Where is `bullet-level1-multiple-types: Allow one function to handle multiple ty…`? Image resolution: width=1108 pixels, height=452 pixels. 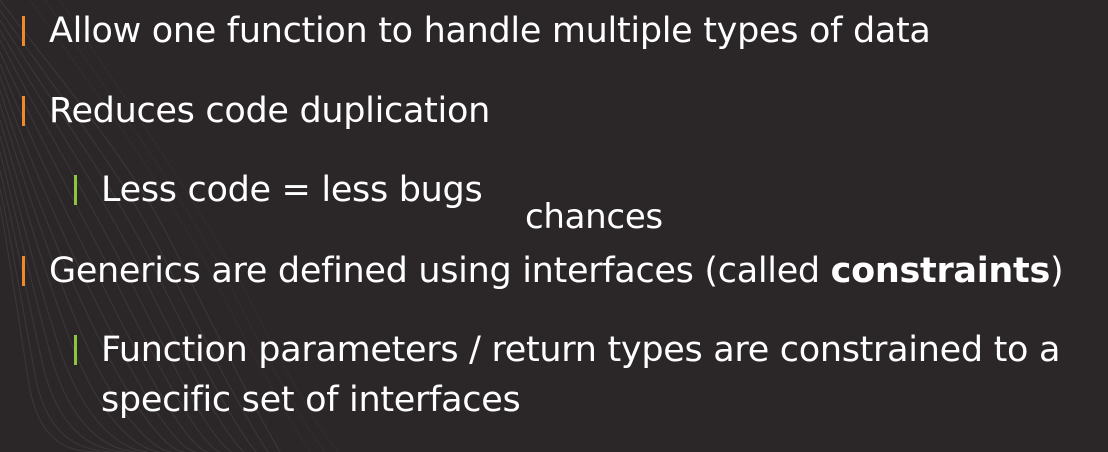
bullet-level1-multiple-types: Allow one function to handle multiple ty… is located at coordinates (476, 31).